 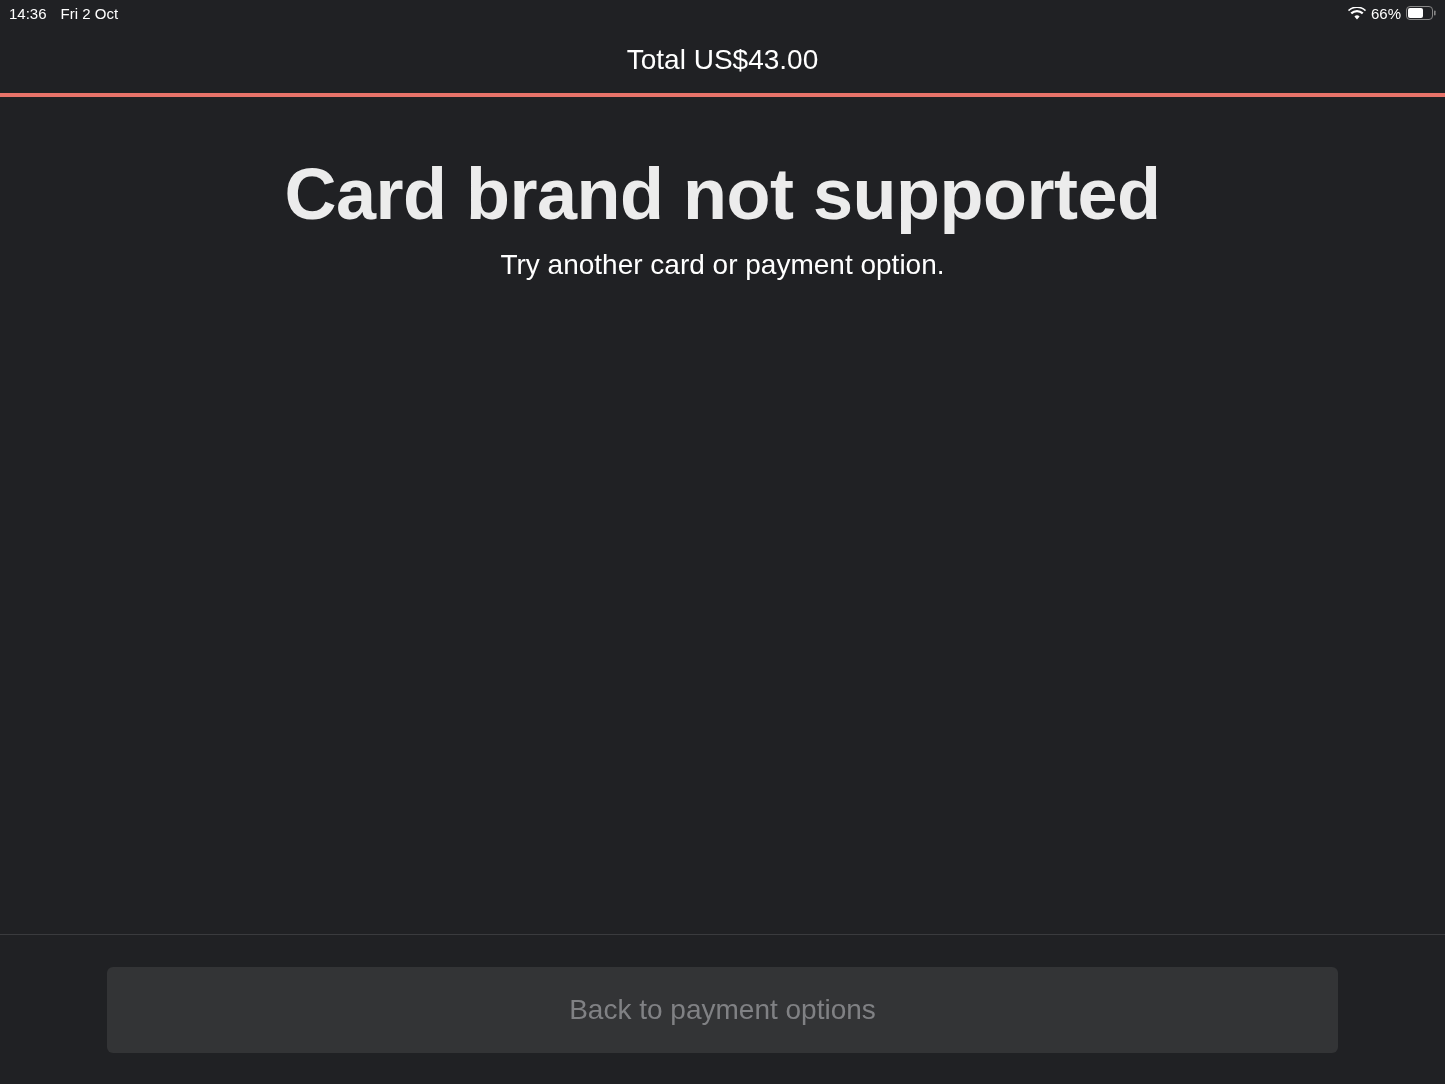 What do you see at coordinates (722, 265) in the screenshot?
I see `error-message: Try another card or payment option.` at bounding box center [722, 265].